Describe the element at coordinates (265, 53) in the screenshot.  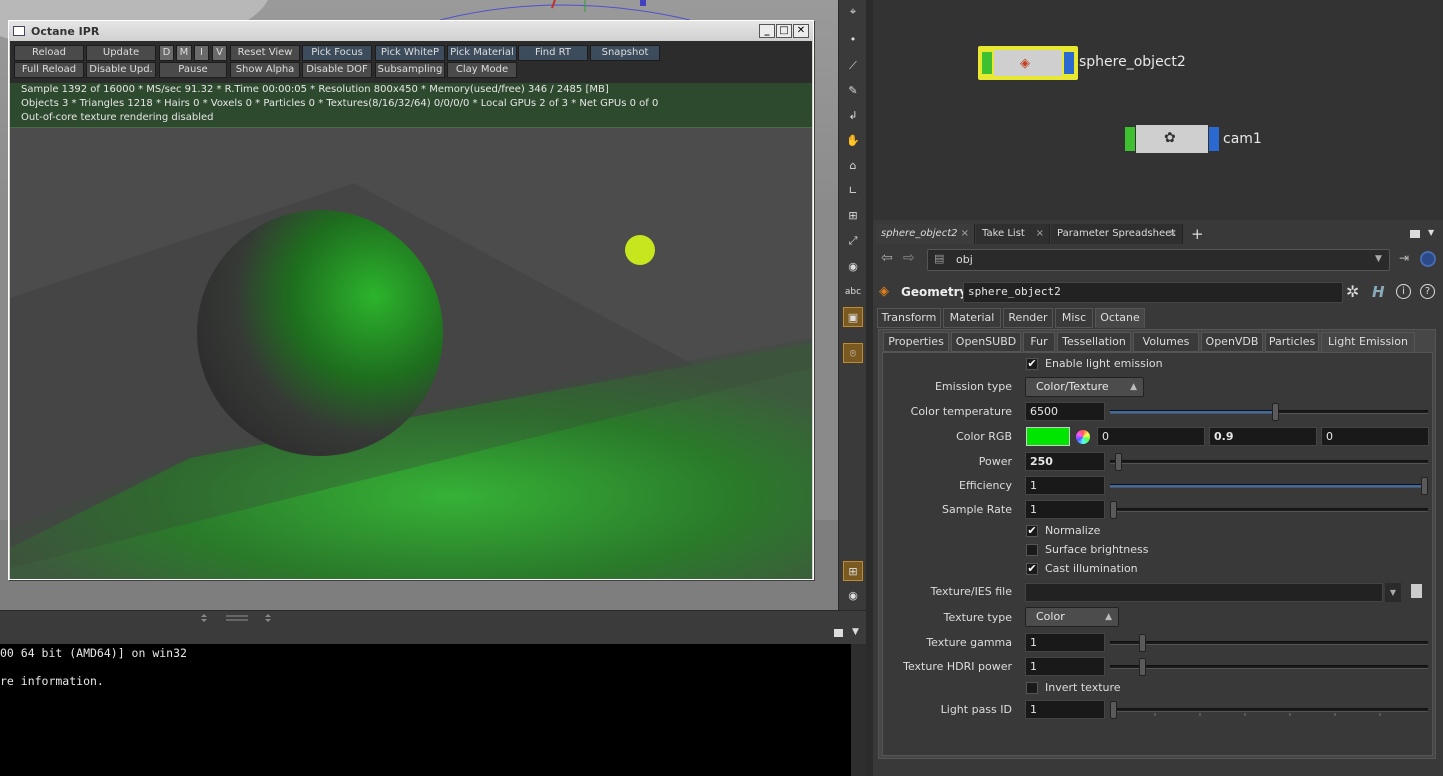
I see `reset-view-button: Reset View` at that location.